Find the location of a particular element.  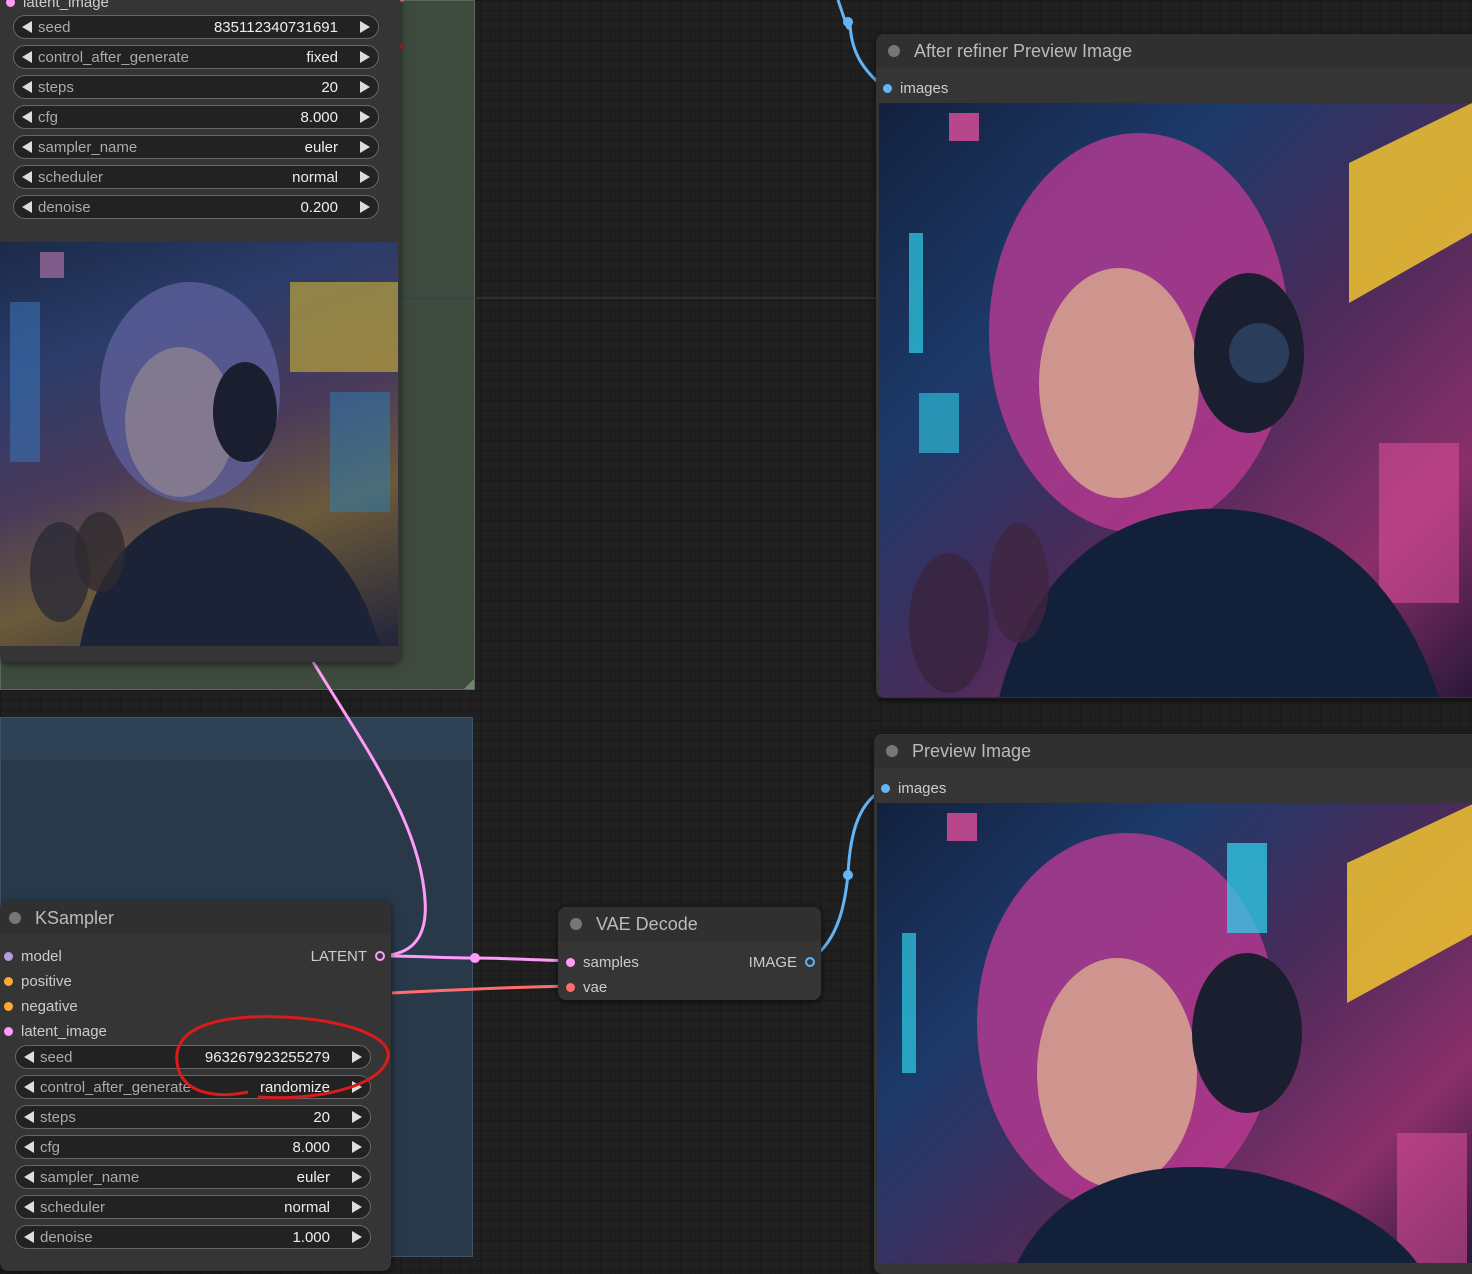

control-after-generate-widget: control_after_generate randomize is located at coordinates (193, 1087).